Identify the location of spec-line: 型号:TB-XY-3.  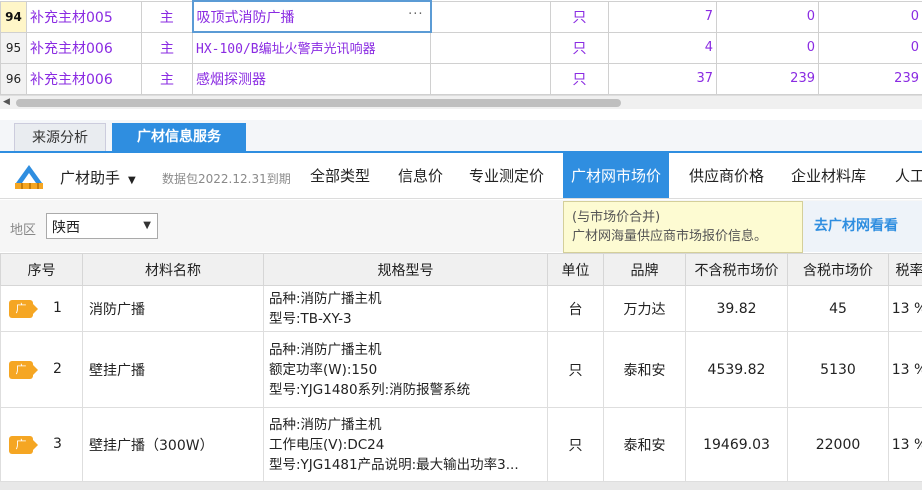
(310, 318).